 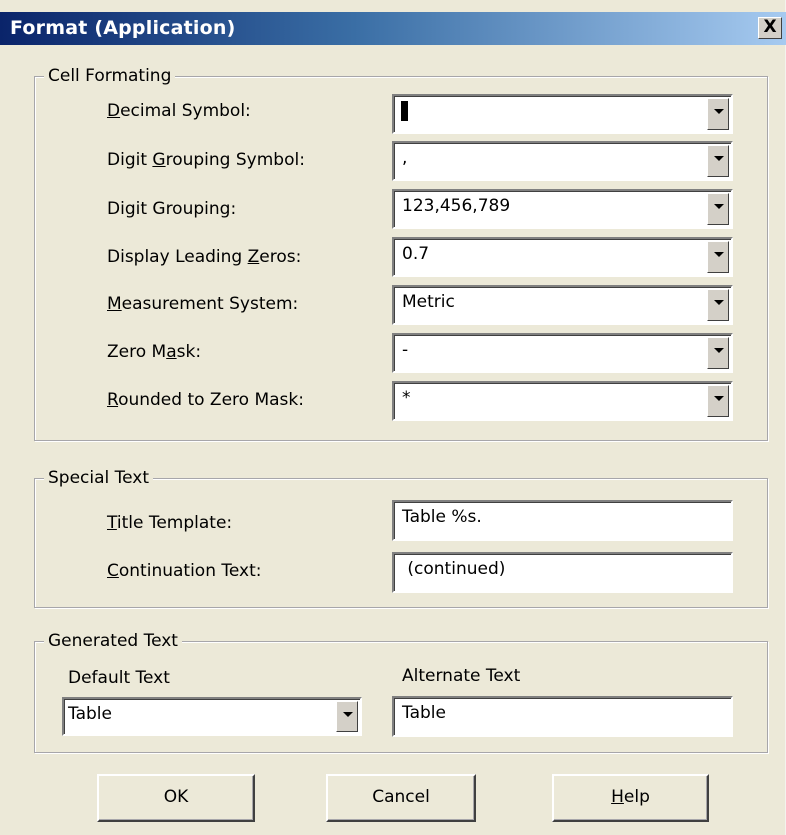 I want to click on generated-text-legend: Generated Text, so click(x=113, y=641).